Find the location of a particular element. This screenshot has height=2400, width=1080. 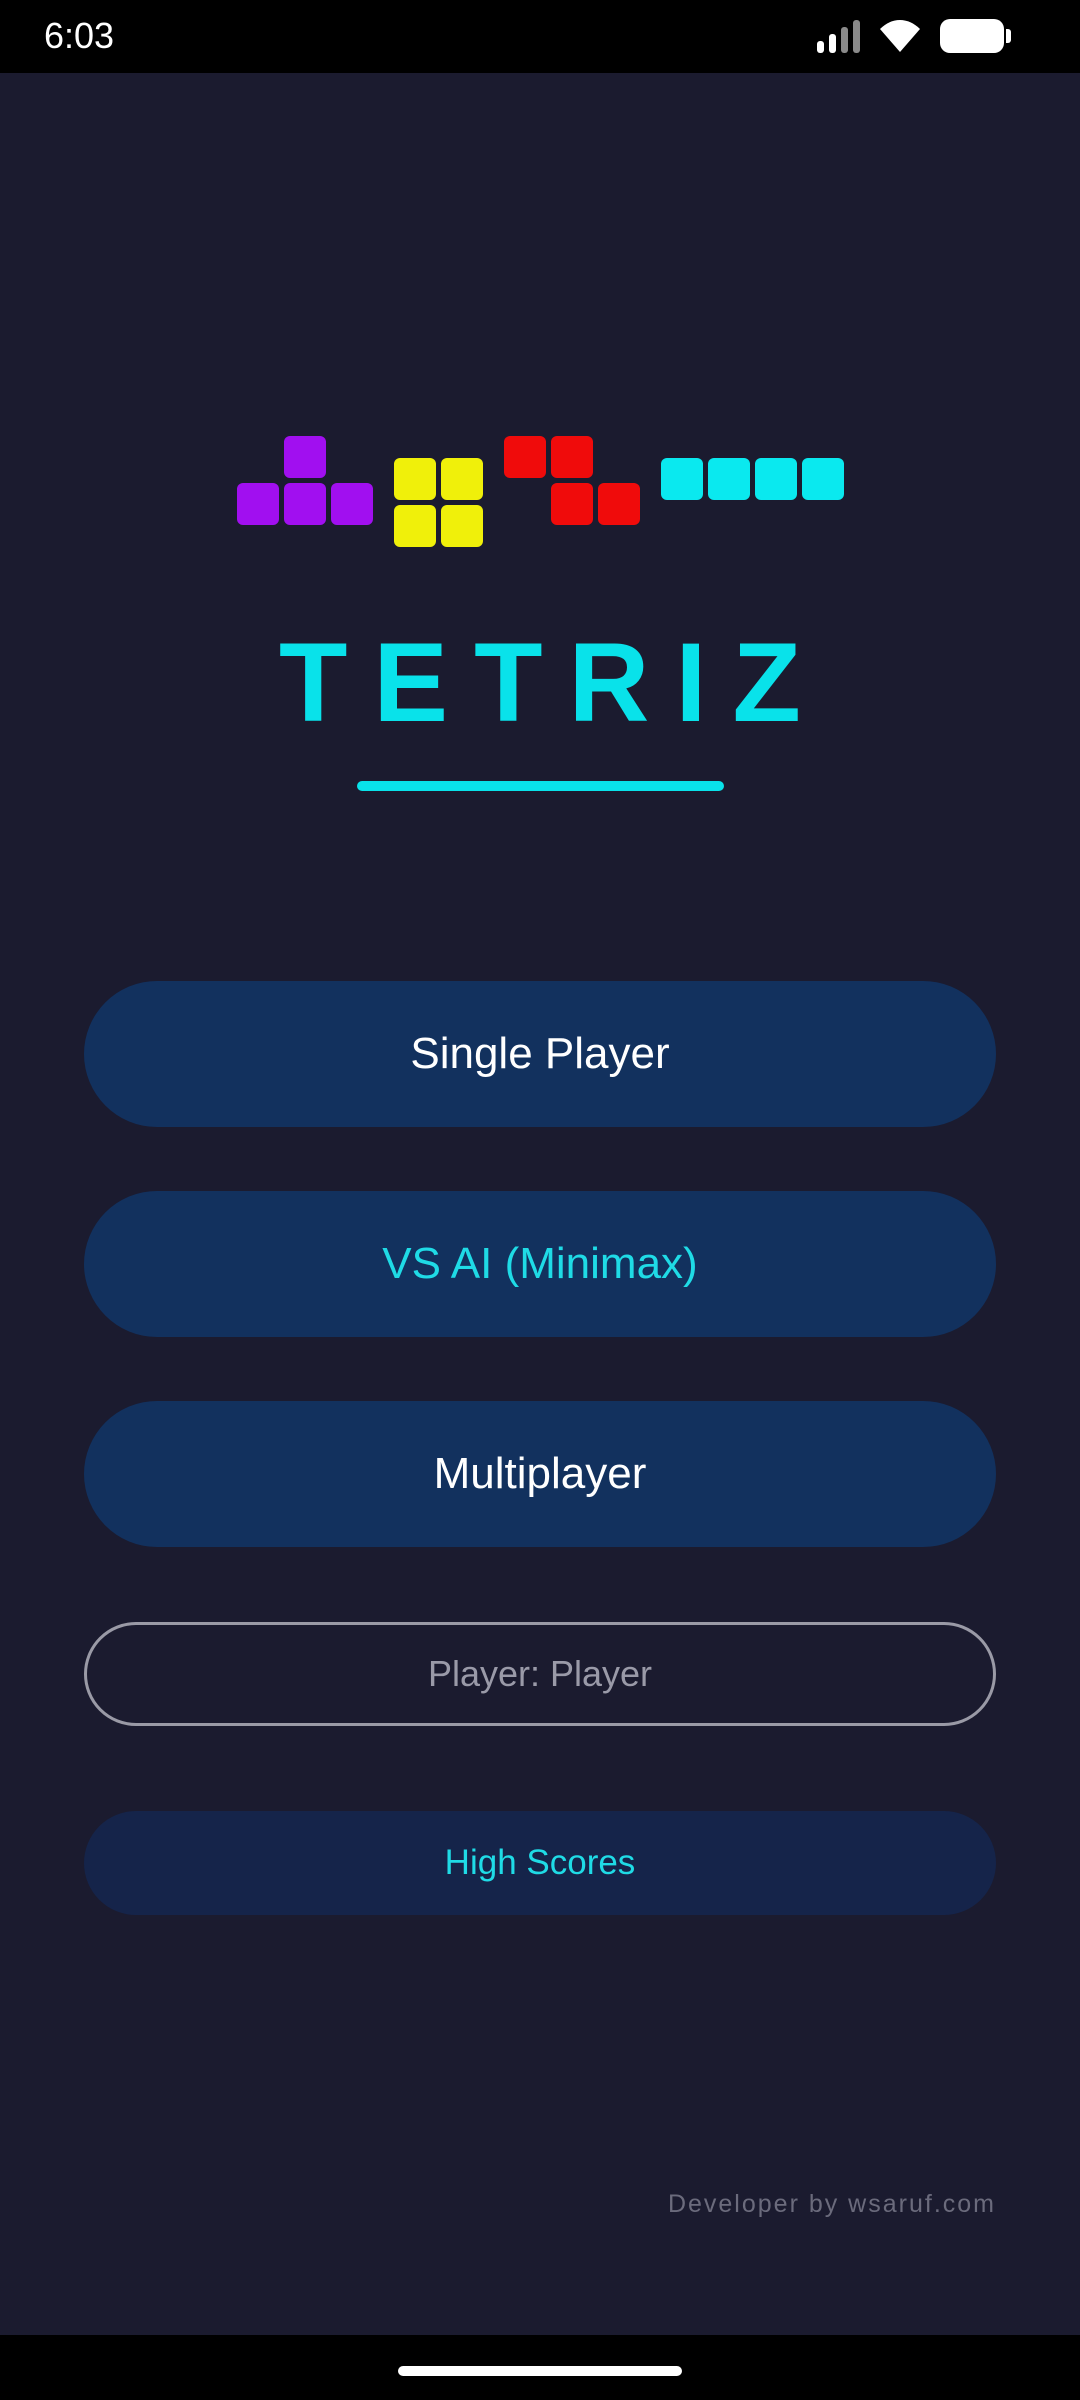

multiplayer-button: Multiplayer is located at coordinates (540, 1474).